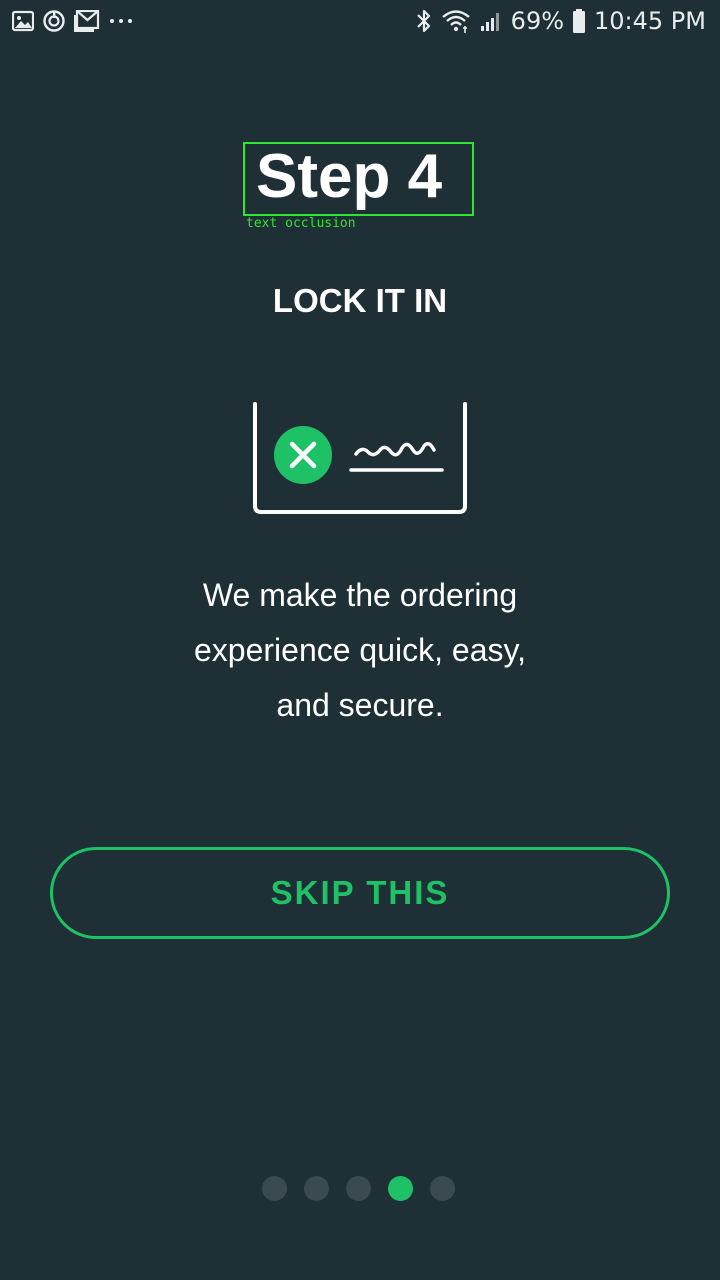 The height and width of the screenshot is (1280, 720). I want to click on description-line-1: We make the ordering, so click(360, 595).